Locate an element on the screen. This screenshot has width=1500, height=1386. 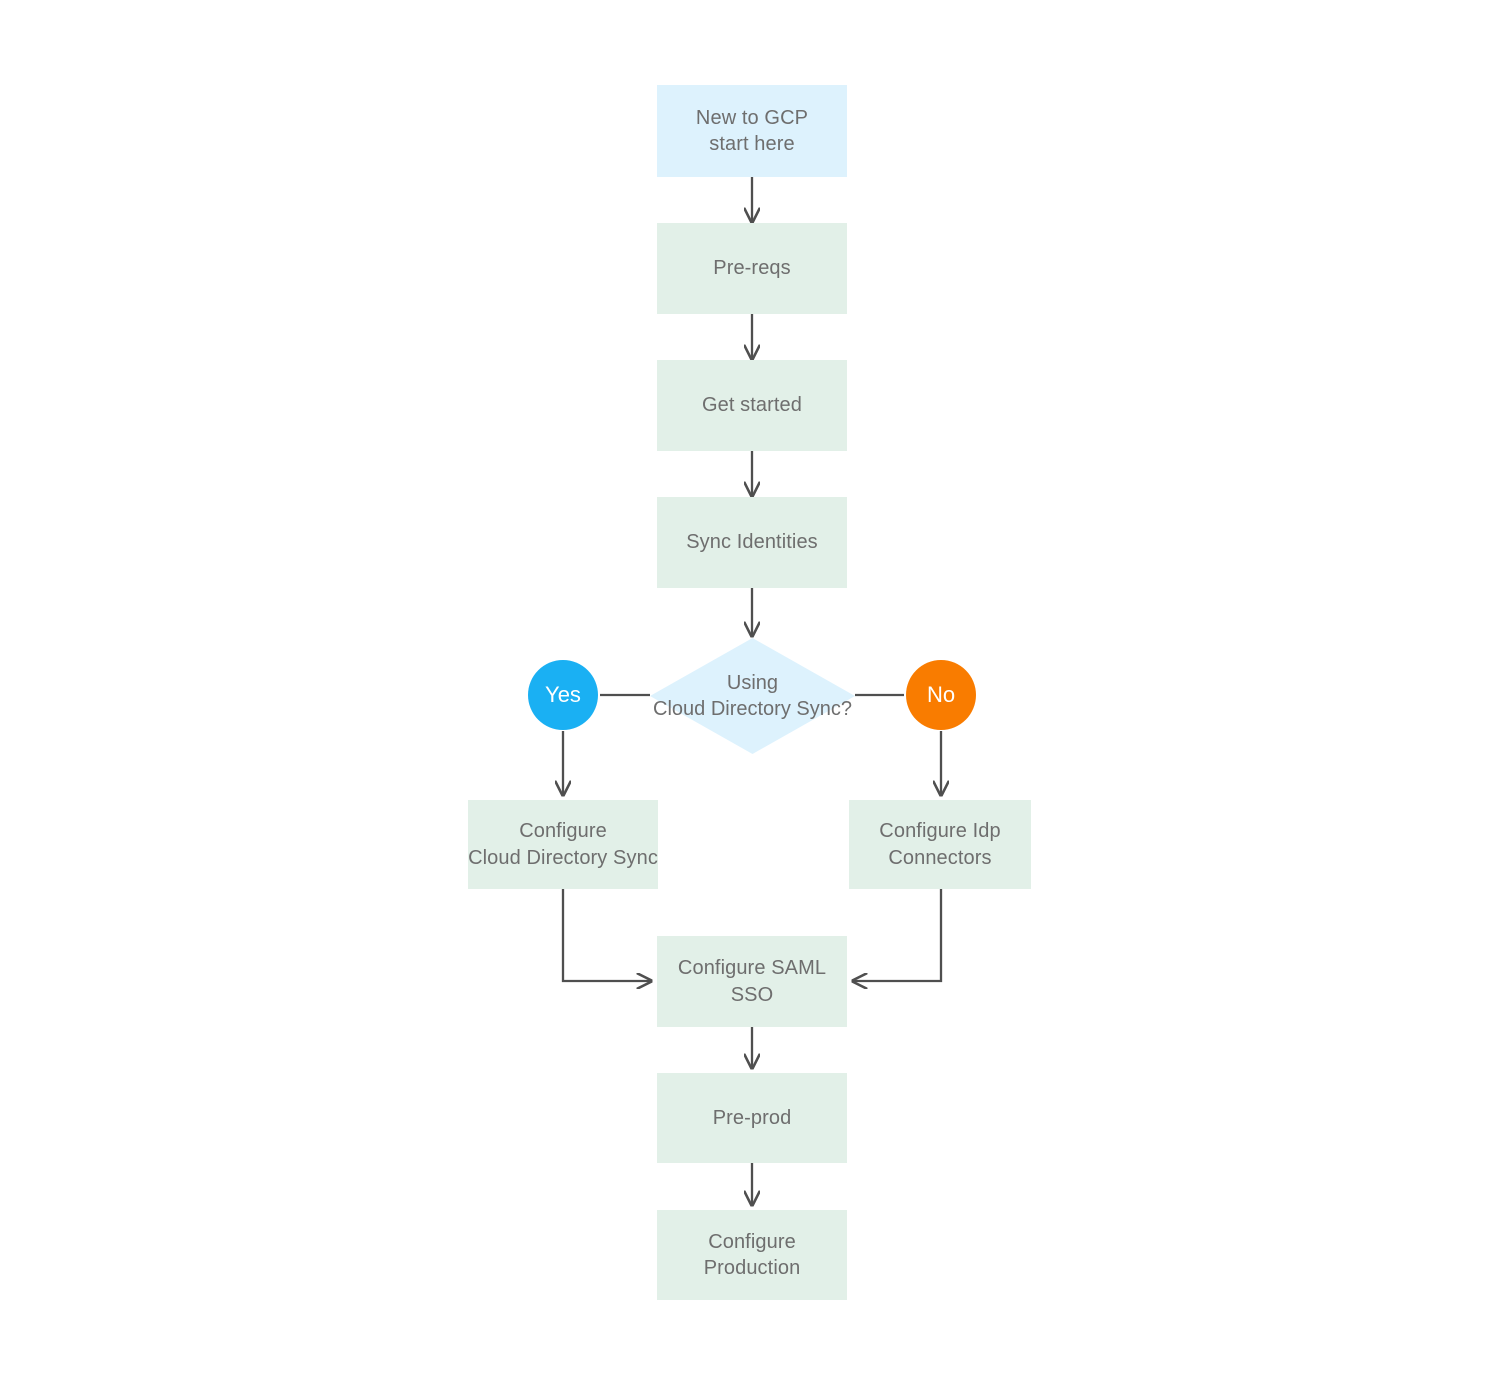
badge-no: No is located at coordinates (941, 695).